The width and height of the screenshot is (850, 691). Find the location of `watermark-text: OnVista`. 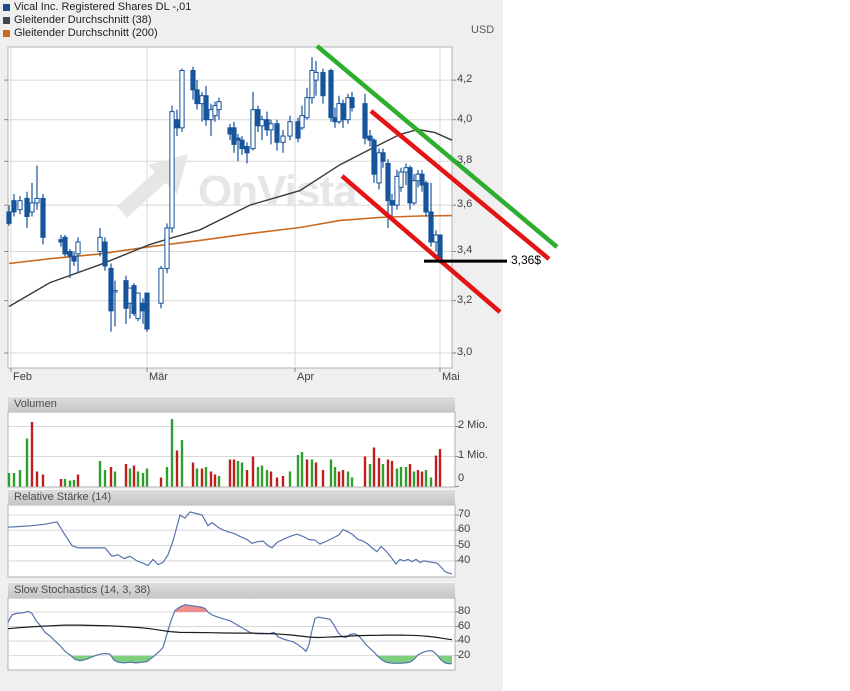

watermark-text: OnVista is located at coordinates (278, 191).